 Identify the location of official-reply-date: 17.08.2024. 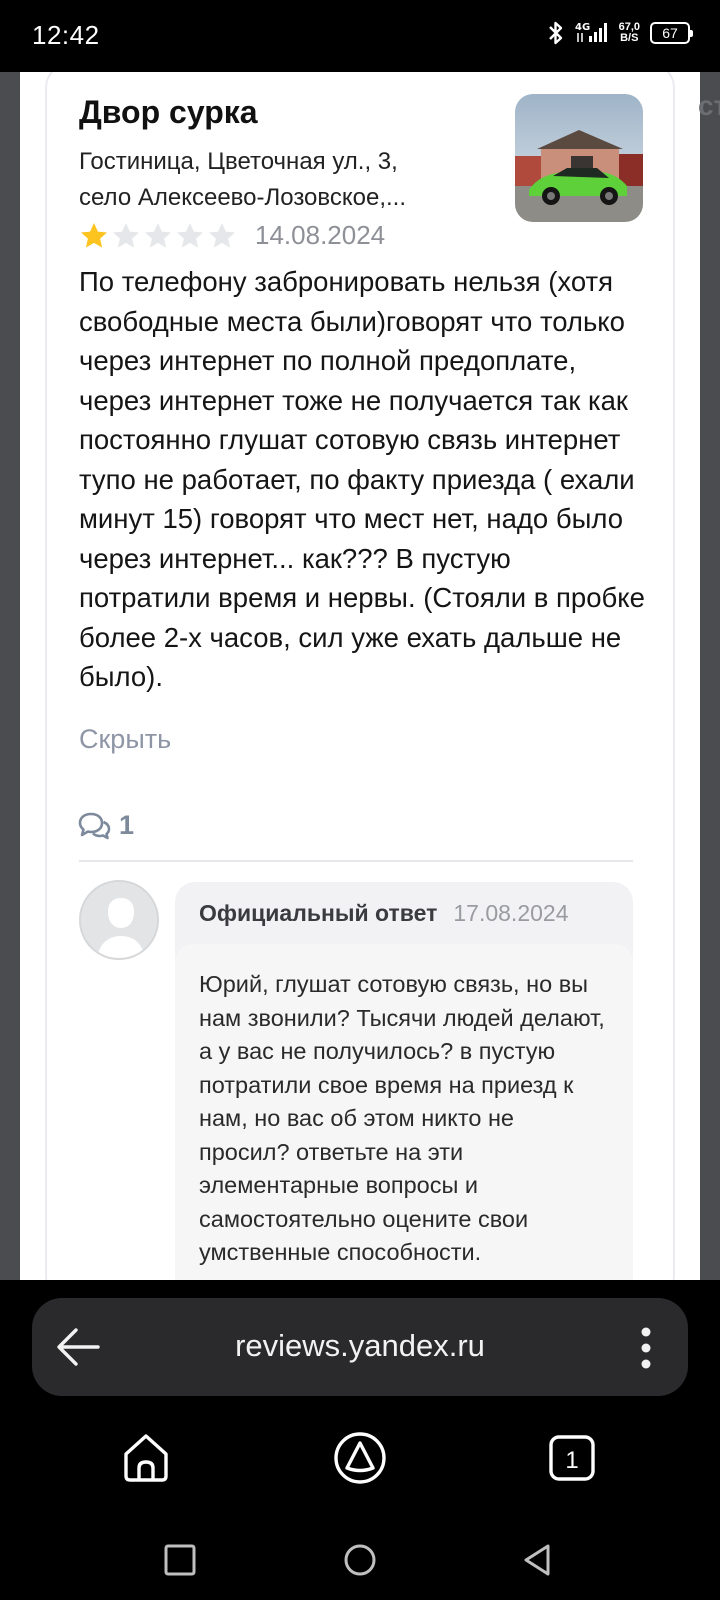
(511, 913).